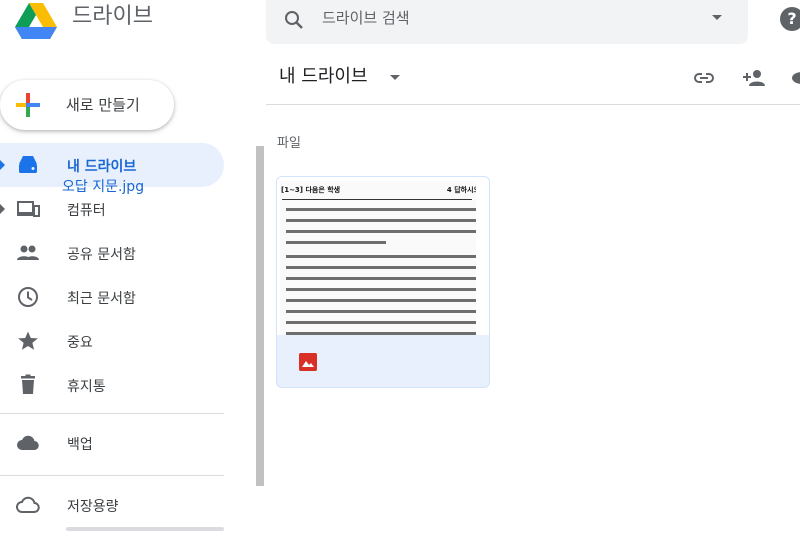  Describe the element at coordinates (533, 104) in the screenshot. I see `toolbar-divider` at that location.